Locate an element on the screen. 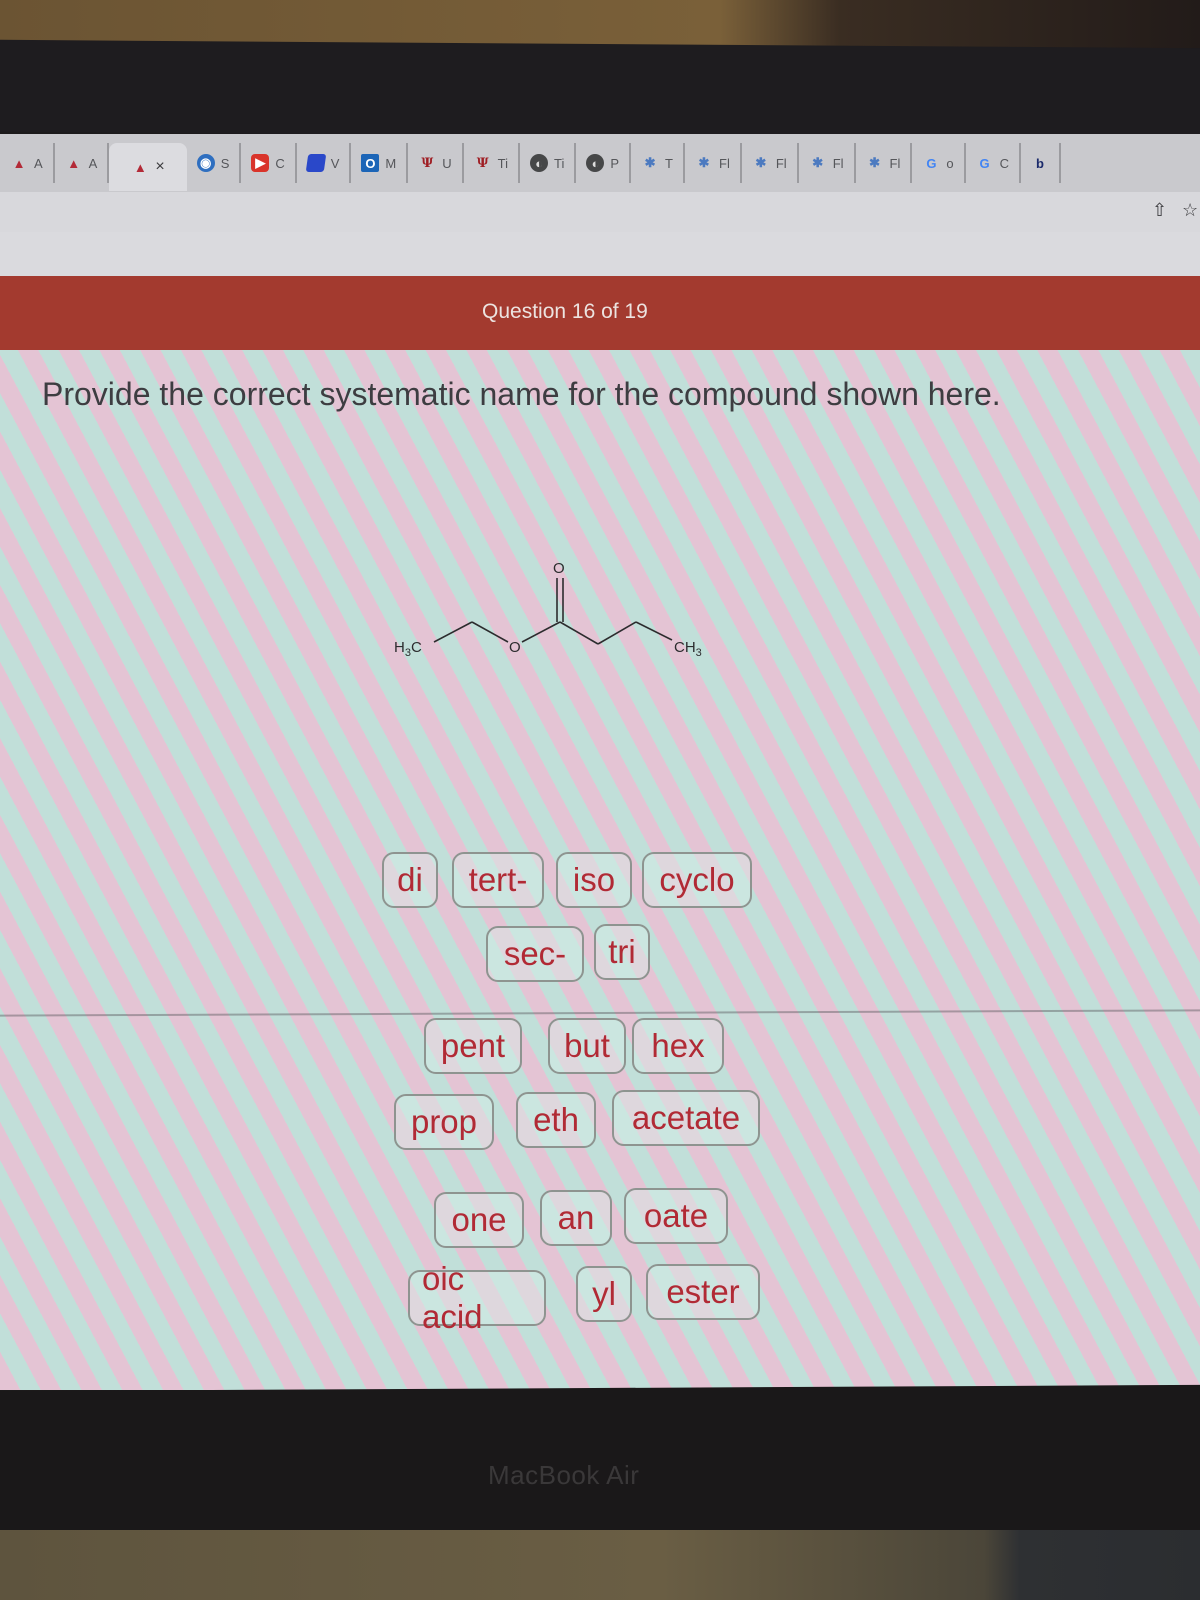  word-tile: but is located at coordinates (587, 1046).